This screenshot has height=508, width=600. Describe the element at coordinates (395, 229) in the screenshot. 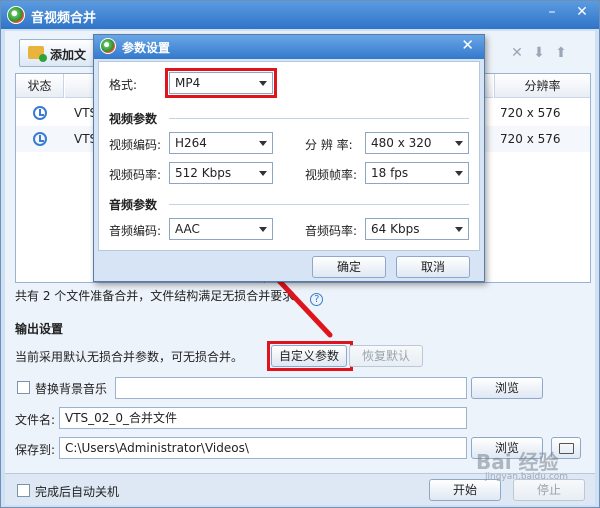

I see `audio-bitrate-value: 64 Kbps` at that location.